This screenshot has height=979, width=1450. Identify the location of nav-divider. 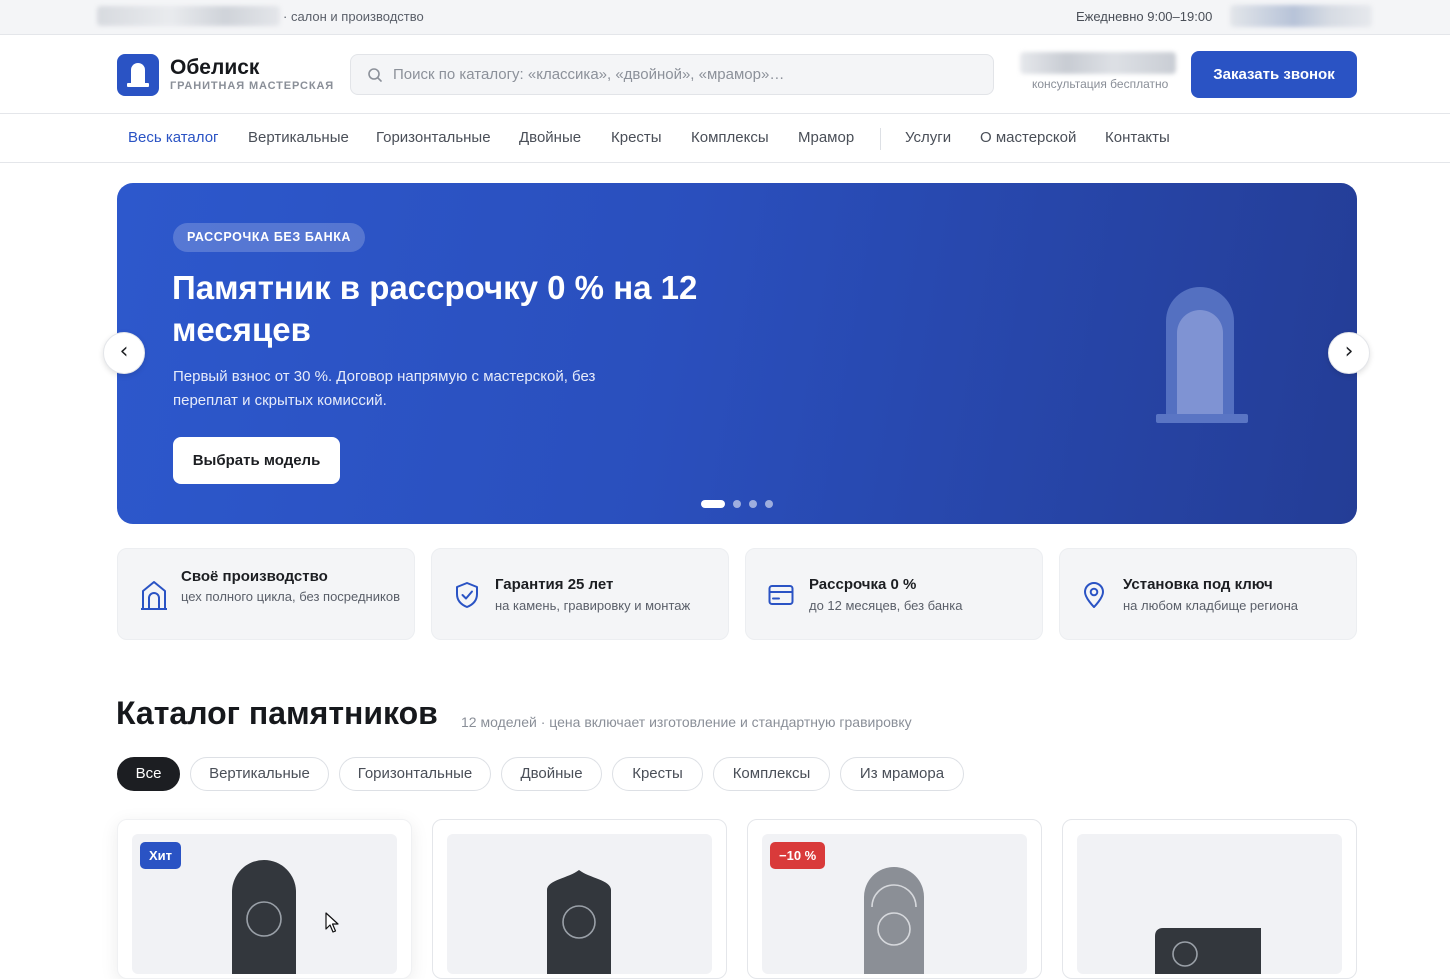
(880, 139).